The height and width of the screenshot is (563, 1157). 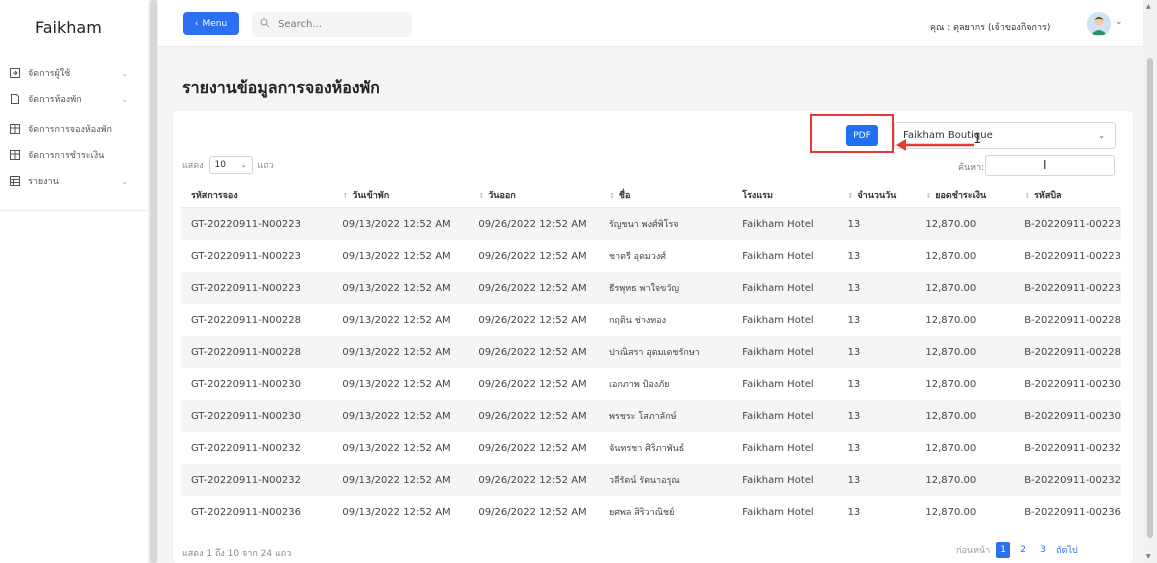 I want to click on top-search, so click(x=332, y=24).